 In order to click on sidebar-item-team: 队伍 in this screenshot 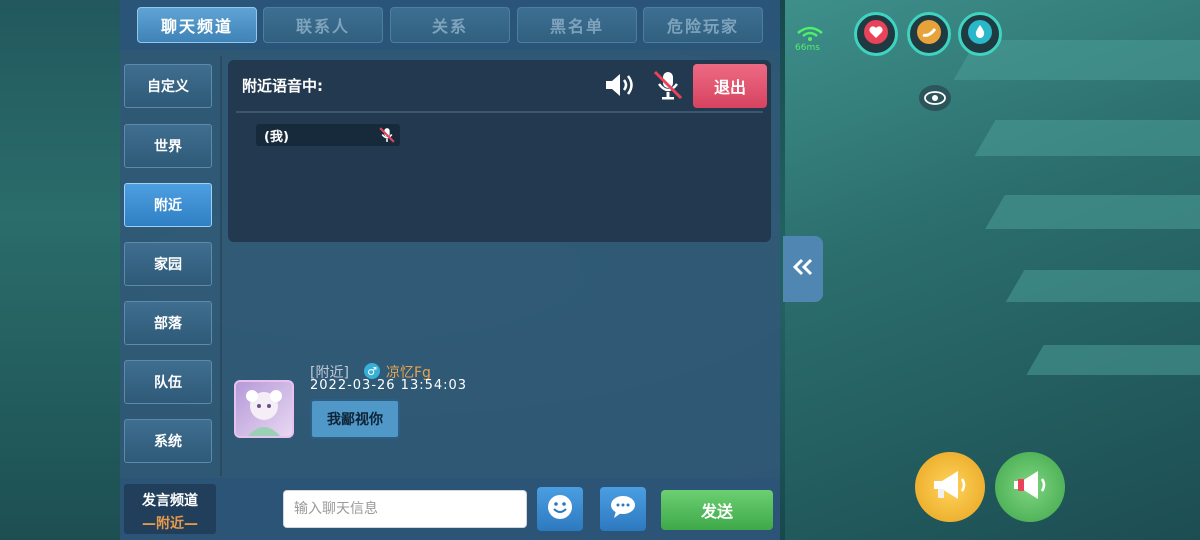, I will do `click(168, 382)`.